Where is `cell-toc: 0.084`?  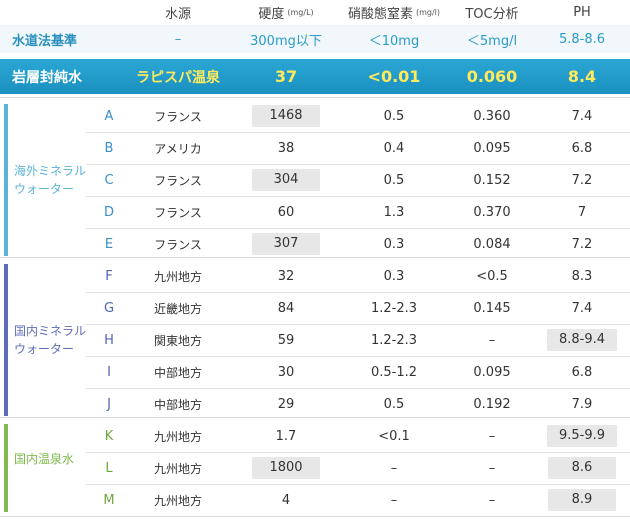
cell-toc: 0.084 is located at coordinates (492, 244).